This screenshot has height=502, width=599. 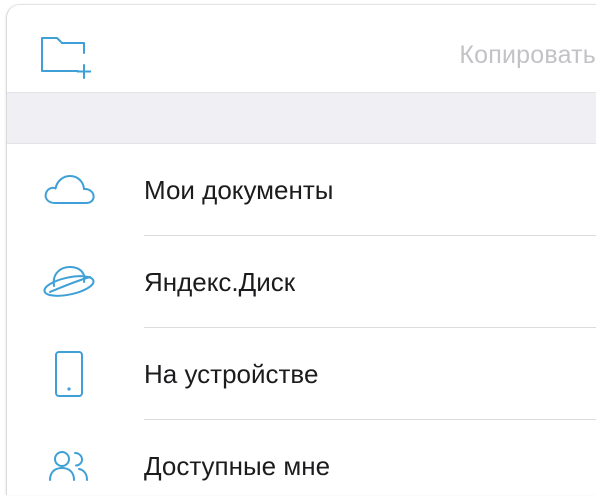 What do you see at coordinates (527, 55) in the screenshot?
I see `copy-button: Копировать` at bounding box center [527, 55].